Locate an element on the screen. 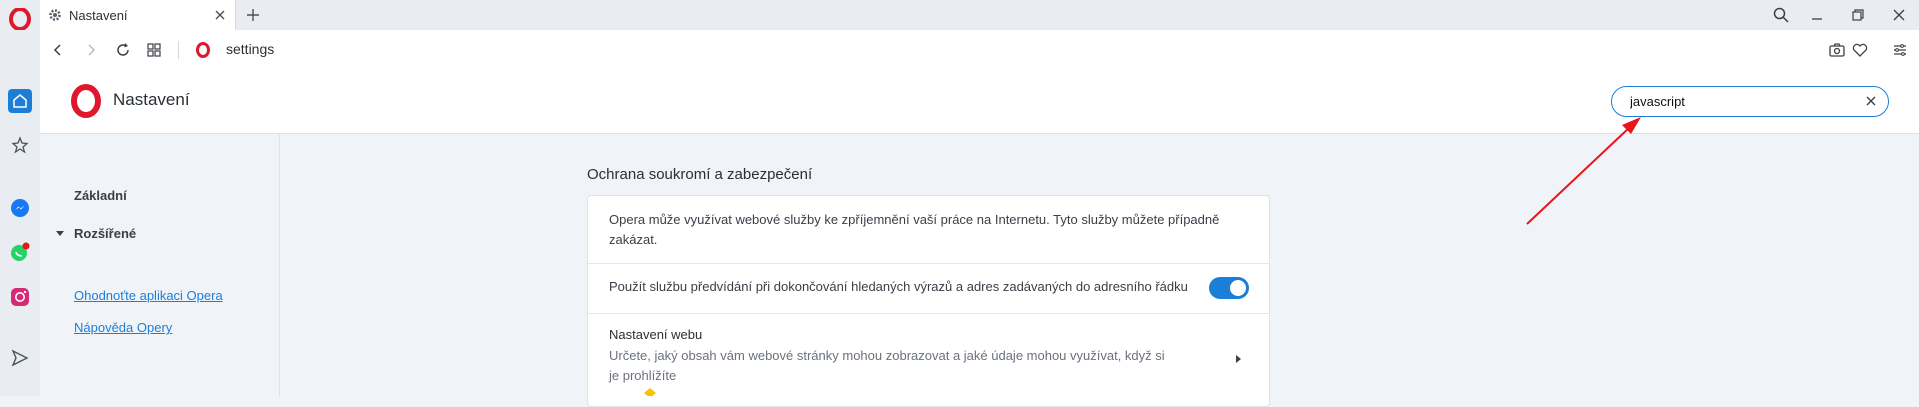 This screenshot has width=1919, height=407. sidebar is located at coordinates (20, 198).